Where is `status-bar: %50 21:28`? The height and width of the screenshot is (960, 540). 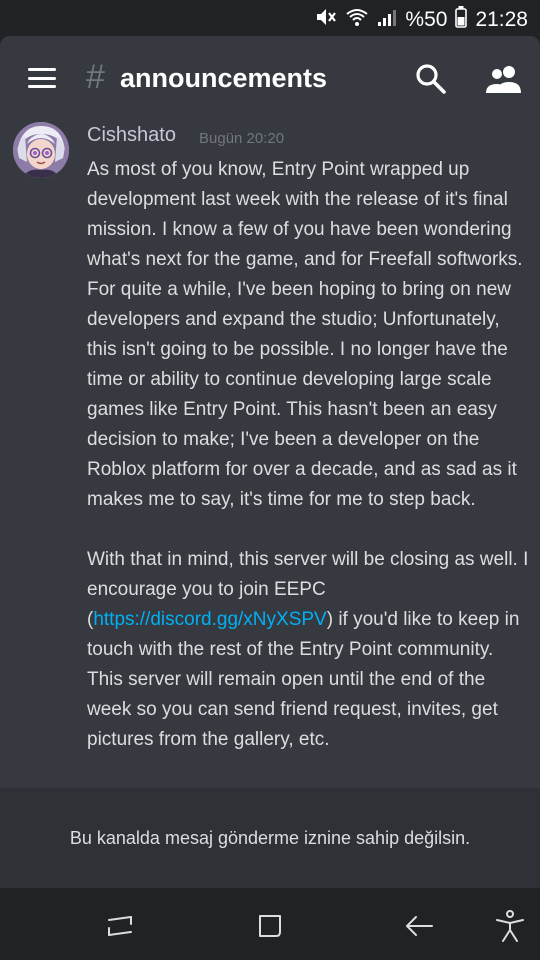
status-bar: %50 21:28 is located at coordinates (270, 18).